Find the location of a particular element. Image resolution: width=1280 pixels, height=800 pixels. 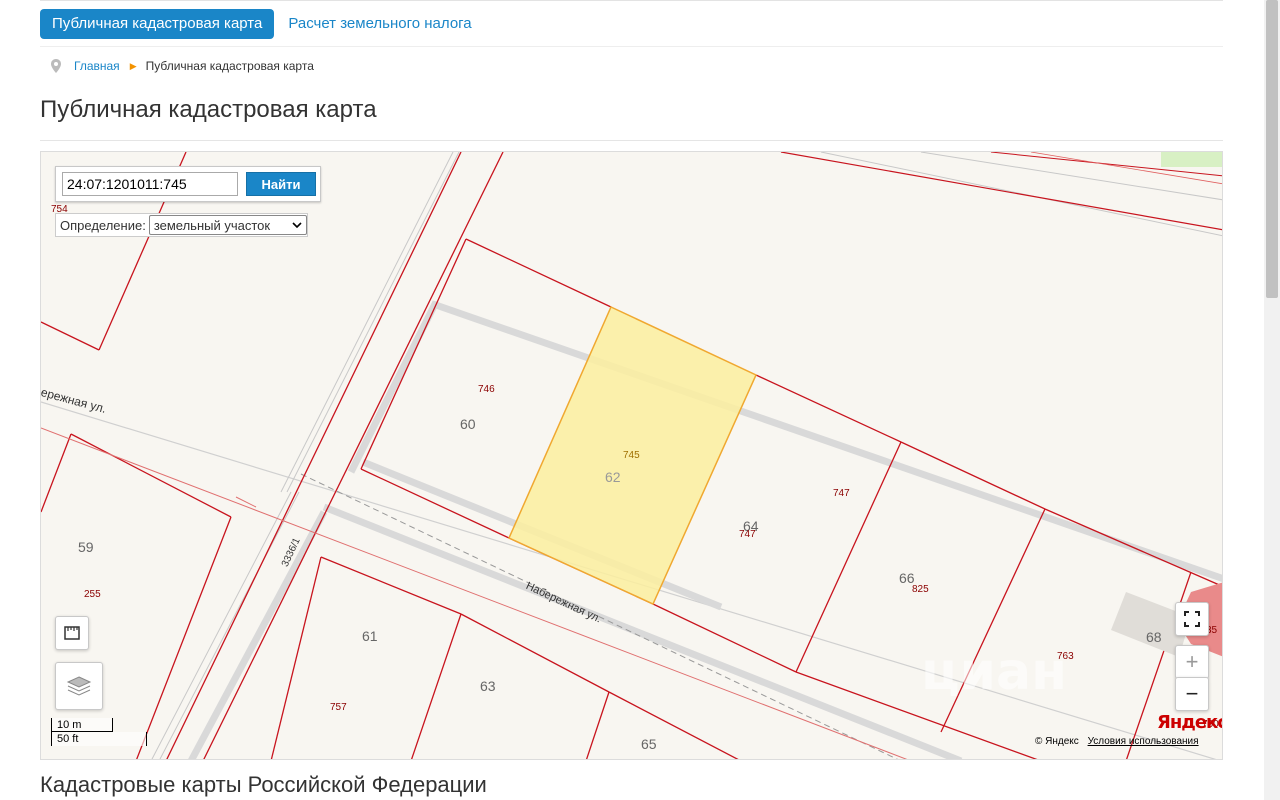

ruler-button is located at coordinates (72, 633).